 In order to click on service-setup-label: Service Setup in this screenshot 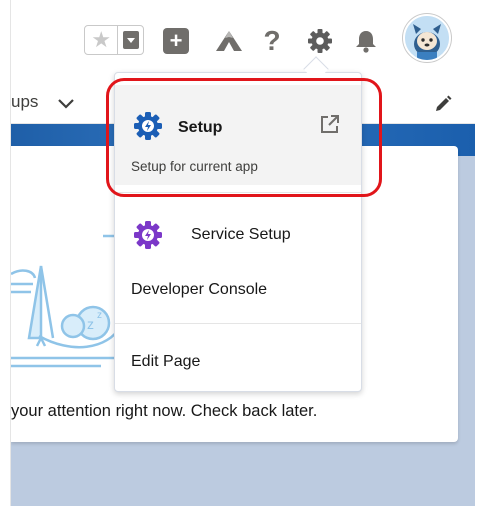, I will do `click(241, 234)`.